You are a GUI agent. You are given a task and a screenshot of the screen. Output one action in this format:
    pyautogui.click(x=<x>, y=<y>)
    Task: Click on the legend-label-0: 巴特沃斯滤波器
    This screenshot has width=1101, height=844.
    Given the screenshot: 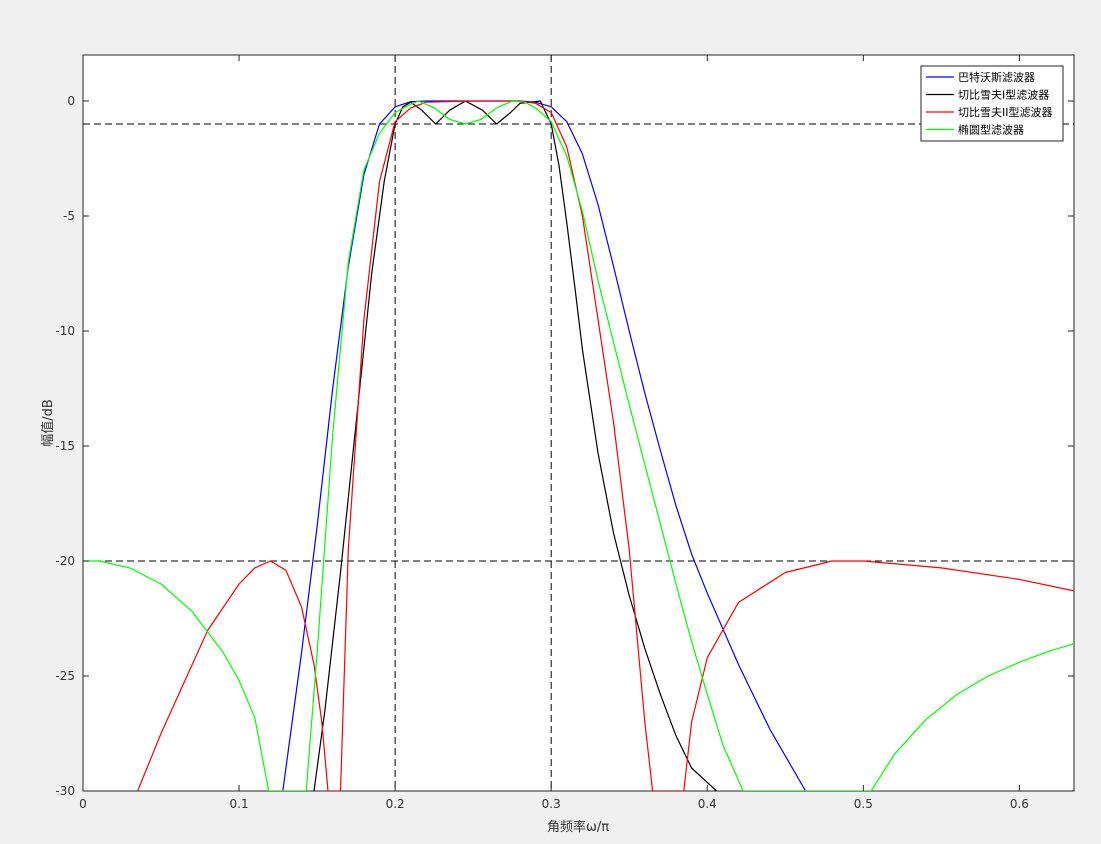 What is the action you would take?
    pyautogui.click(x=996, y=77)
    